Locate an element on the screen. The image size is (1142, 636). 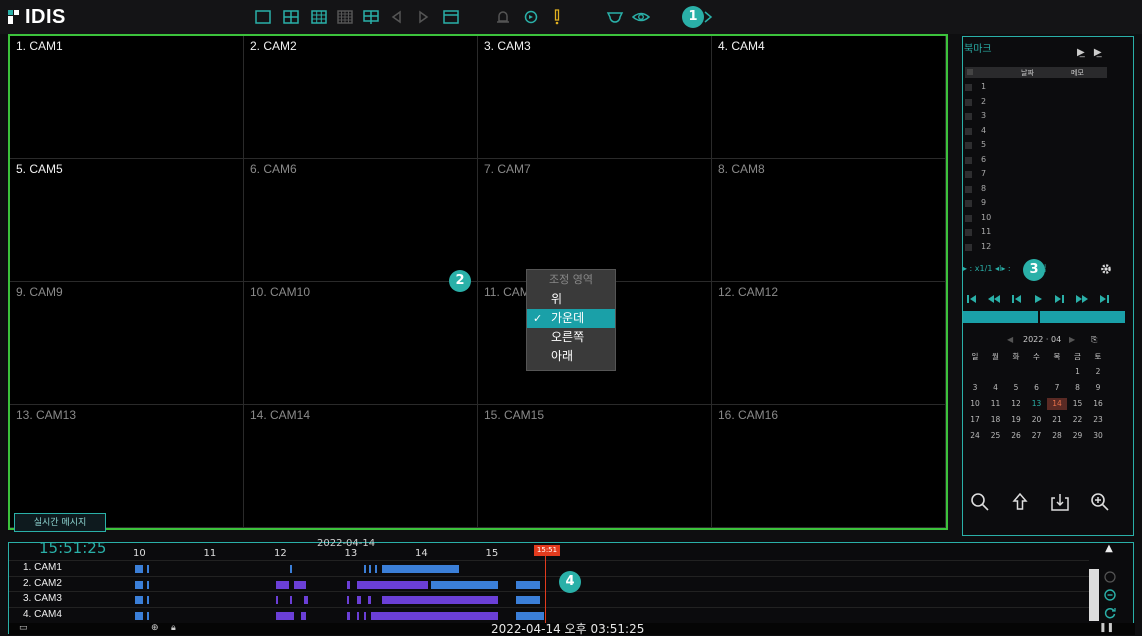
bookmark-row: 4 is located at coordinates (1036, 132).